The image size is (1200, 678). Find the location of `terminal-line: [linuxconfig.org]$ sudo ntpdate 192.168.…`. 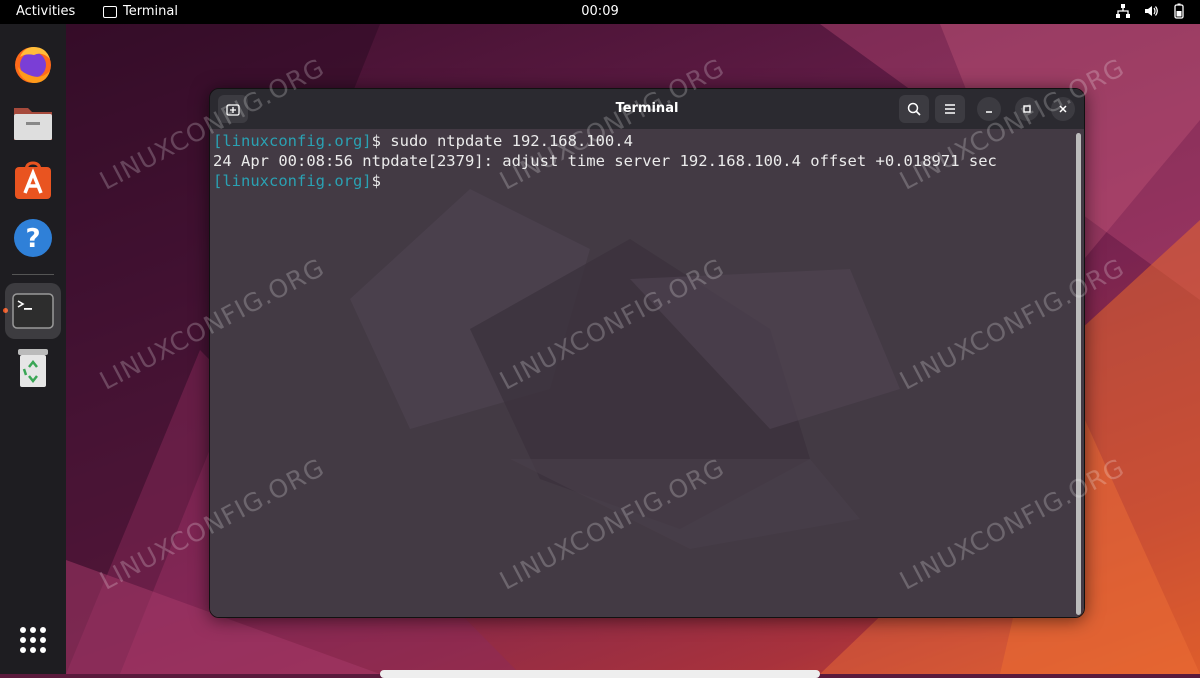

terminal-line: [linuxconfig.org]$ sudo ntpdate 192.168.… is located at coordinates (605, 141).